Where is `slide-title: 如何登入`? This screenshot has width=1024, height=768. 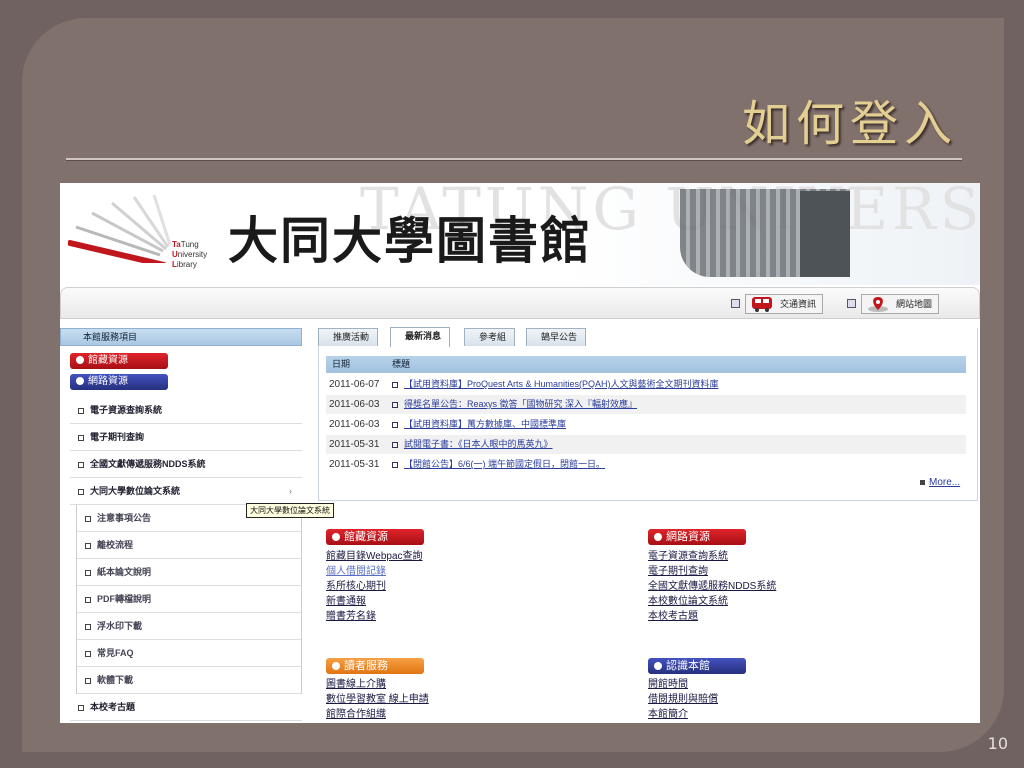
slide-title: 如何登入 is located at coordinates (849, 124).